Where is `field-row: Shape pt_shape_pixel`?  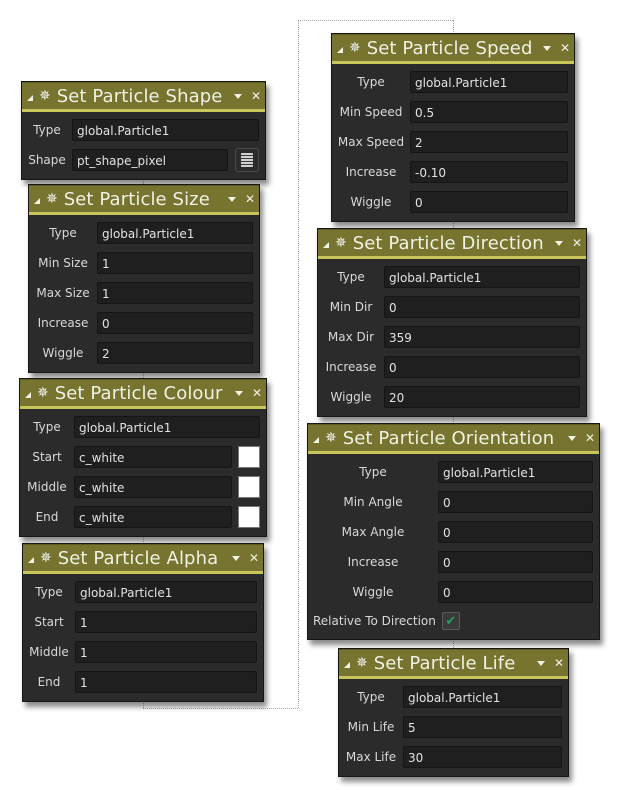
field-row: Shape pt_shape_pixel is located at coordinates (142, 160).